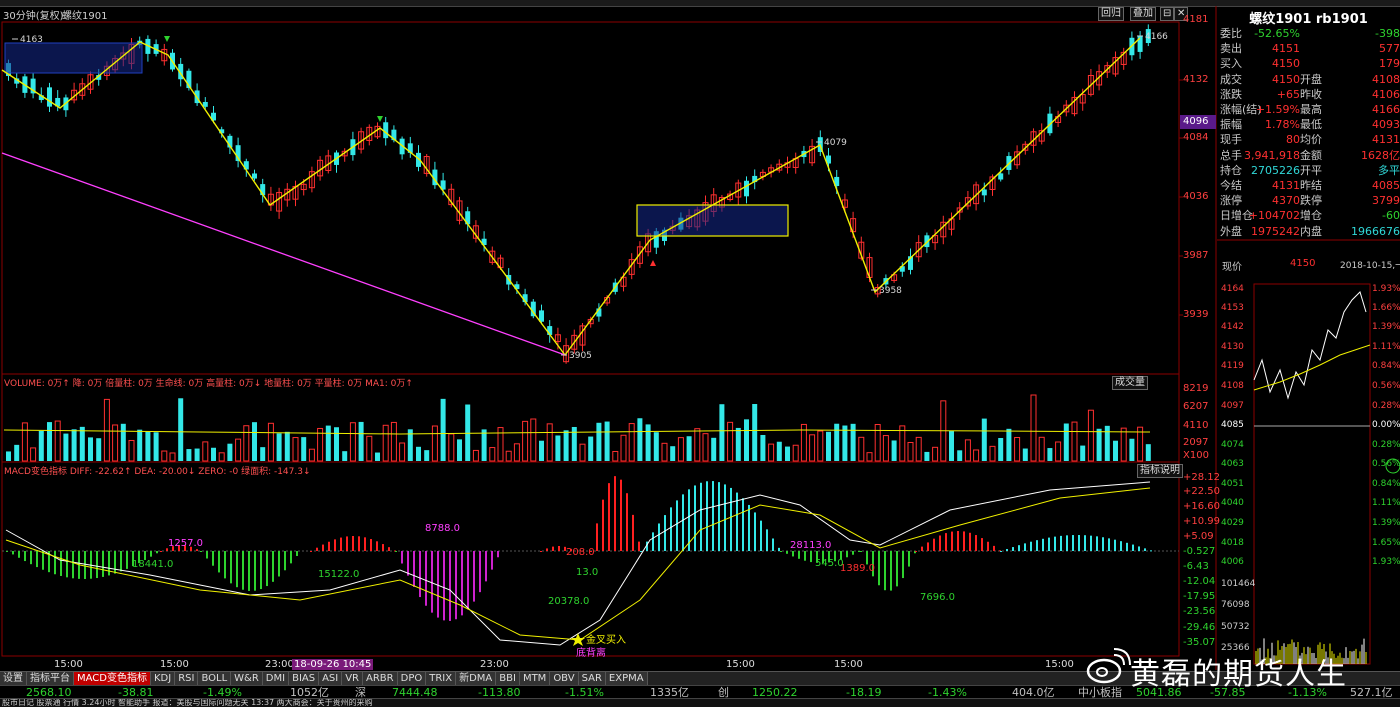 Image resolution: width=1400 pixels, height=707 pixels. I want to click on quote-value-2: 4085, so click(1386, 185).